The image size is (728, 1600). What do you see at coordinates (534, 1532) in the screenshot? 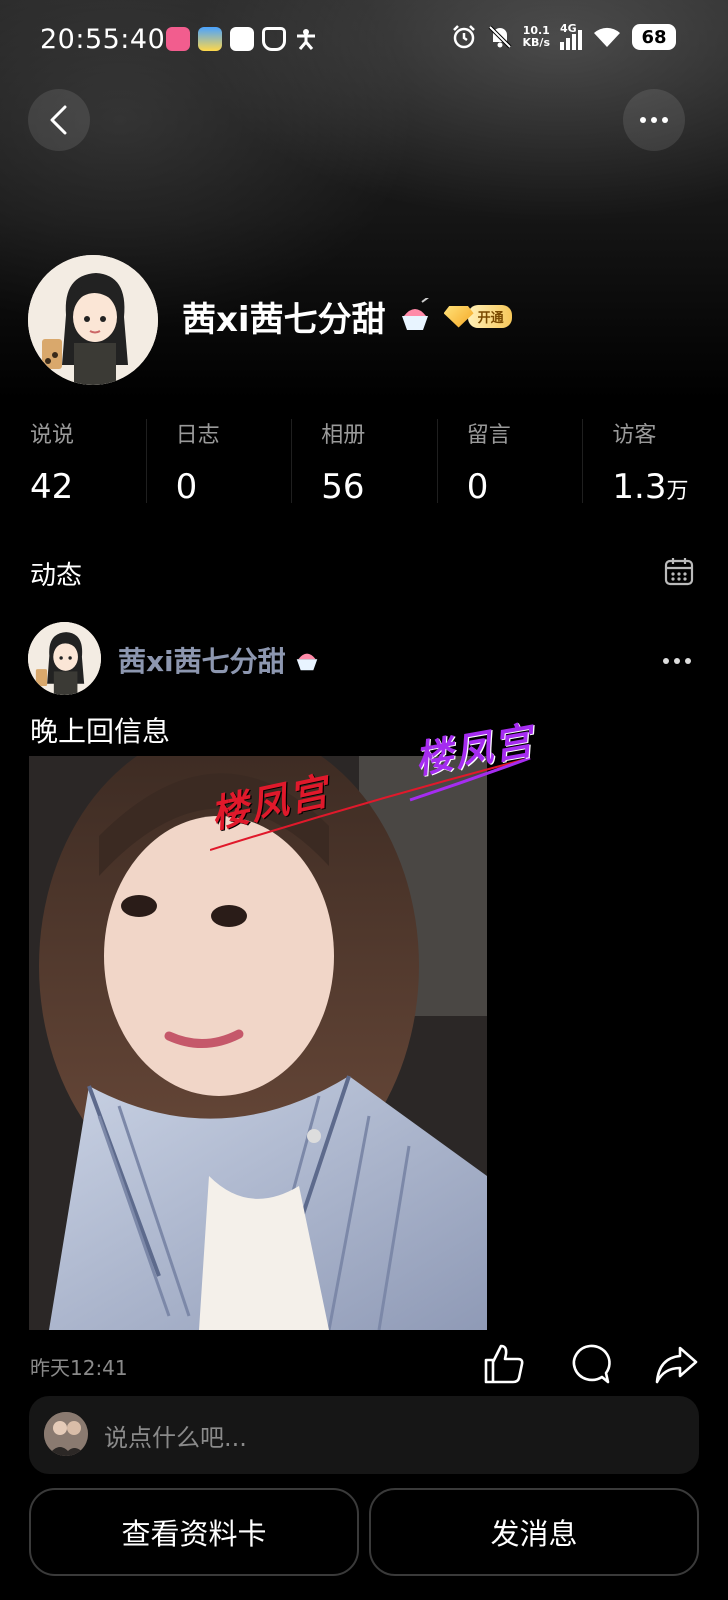
I see `send-message-button: 发消息` at bounding box center [534, 1532].